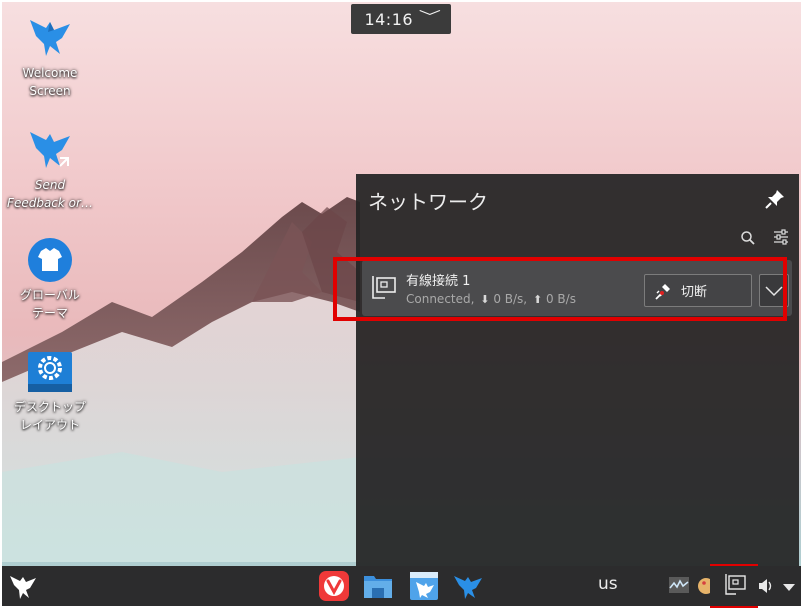 The height and width of the screenshot is (612, 801). Describe the element at coordinates (401, 586) in the screenshot. I see `taskbar: us` at that location.